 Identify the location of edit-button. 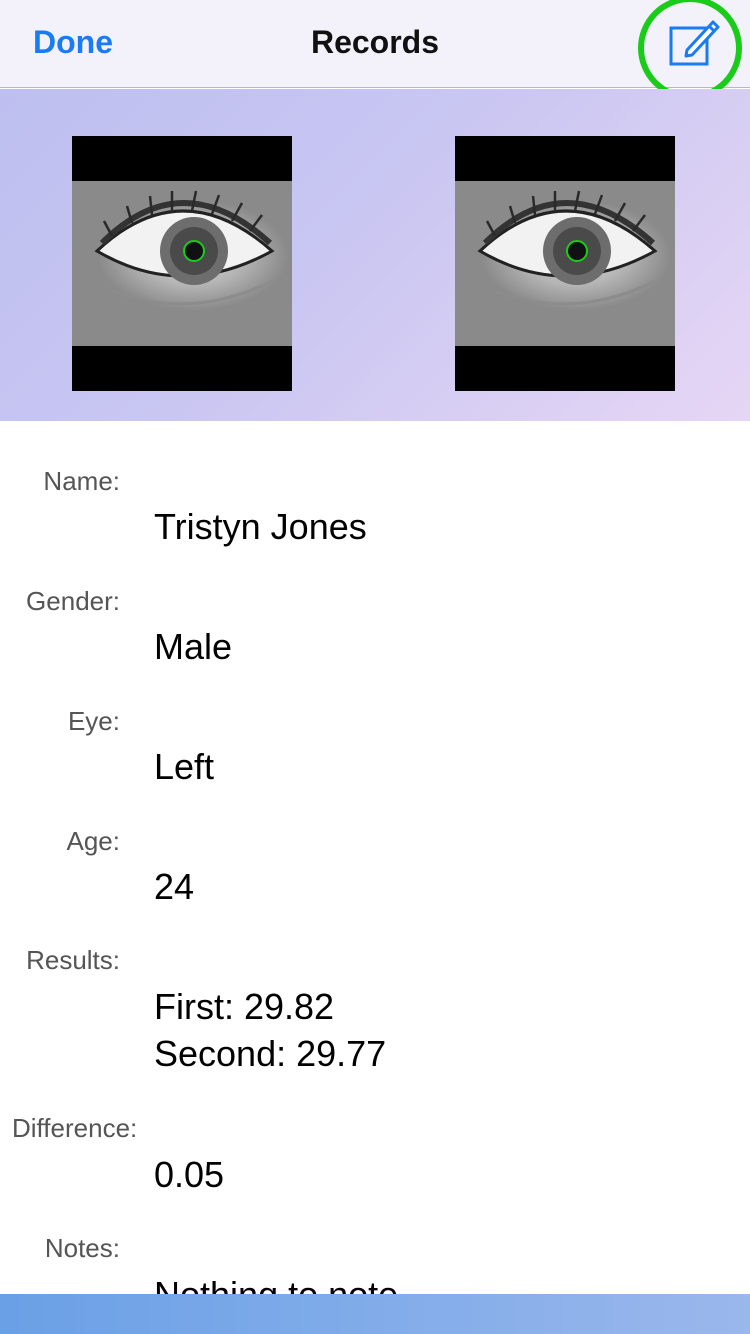
(693, 44).